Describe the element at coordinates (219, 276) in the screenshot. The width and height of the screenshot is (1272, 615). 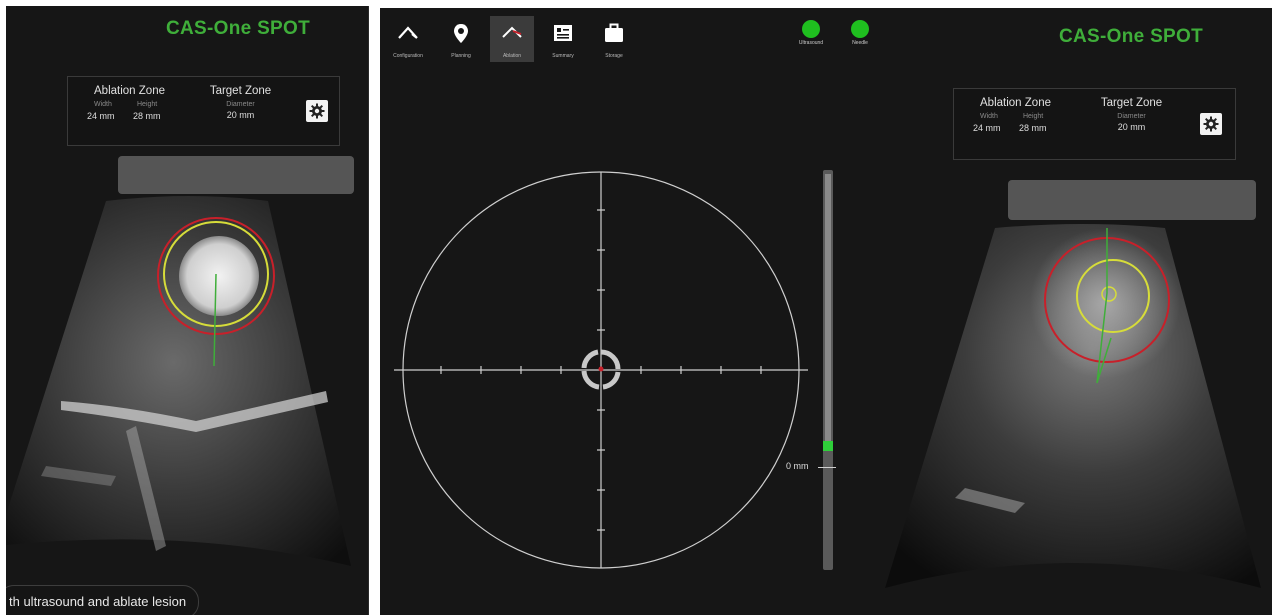
I see `lesion` at that location.